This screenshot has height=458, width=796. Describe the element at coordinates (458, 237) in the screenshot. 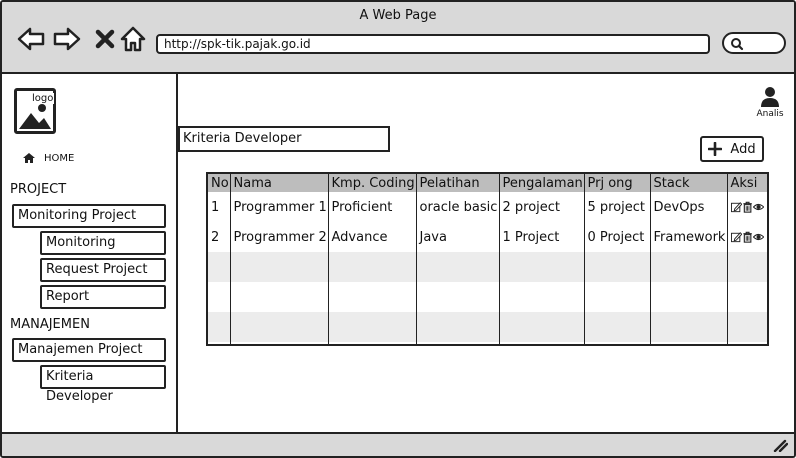

I see `cell-pelatihan: Java` at that location.